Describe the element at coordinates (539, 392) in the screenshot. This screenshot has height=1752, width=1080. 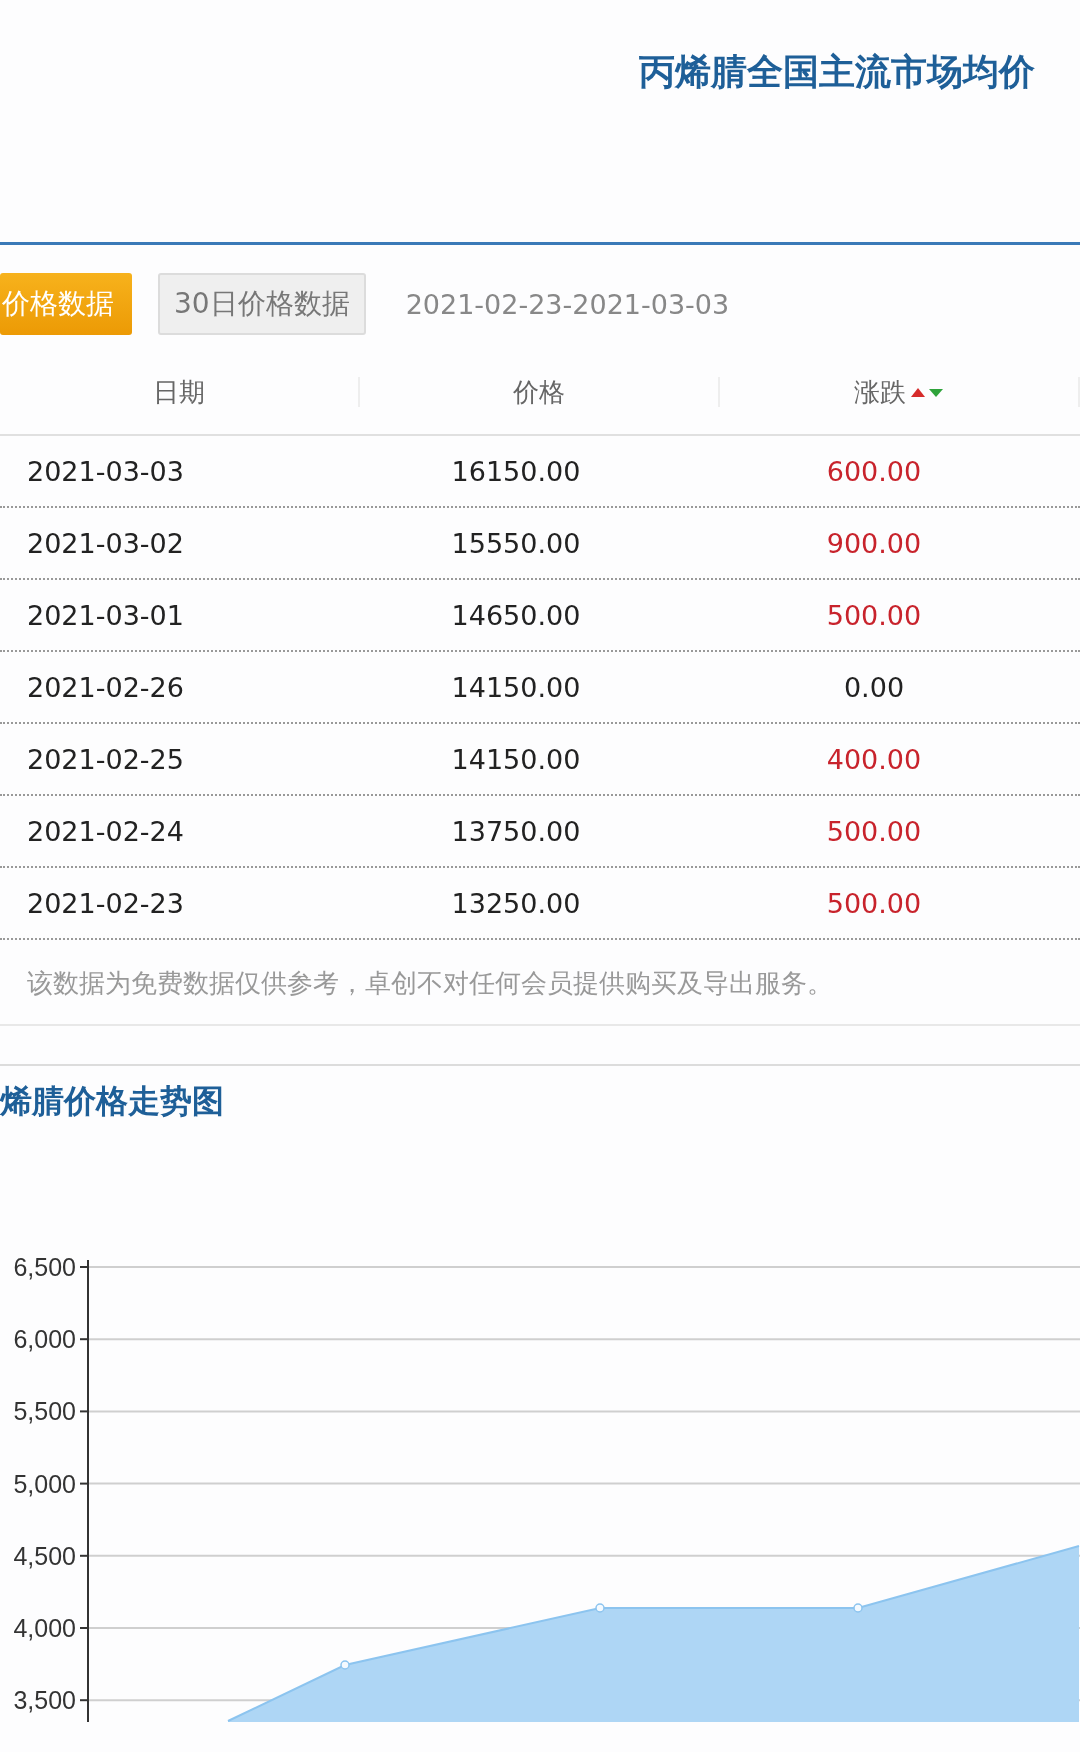
I see `column-header: 价格` at that location.